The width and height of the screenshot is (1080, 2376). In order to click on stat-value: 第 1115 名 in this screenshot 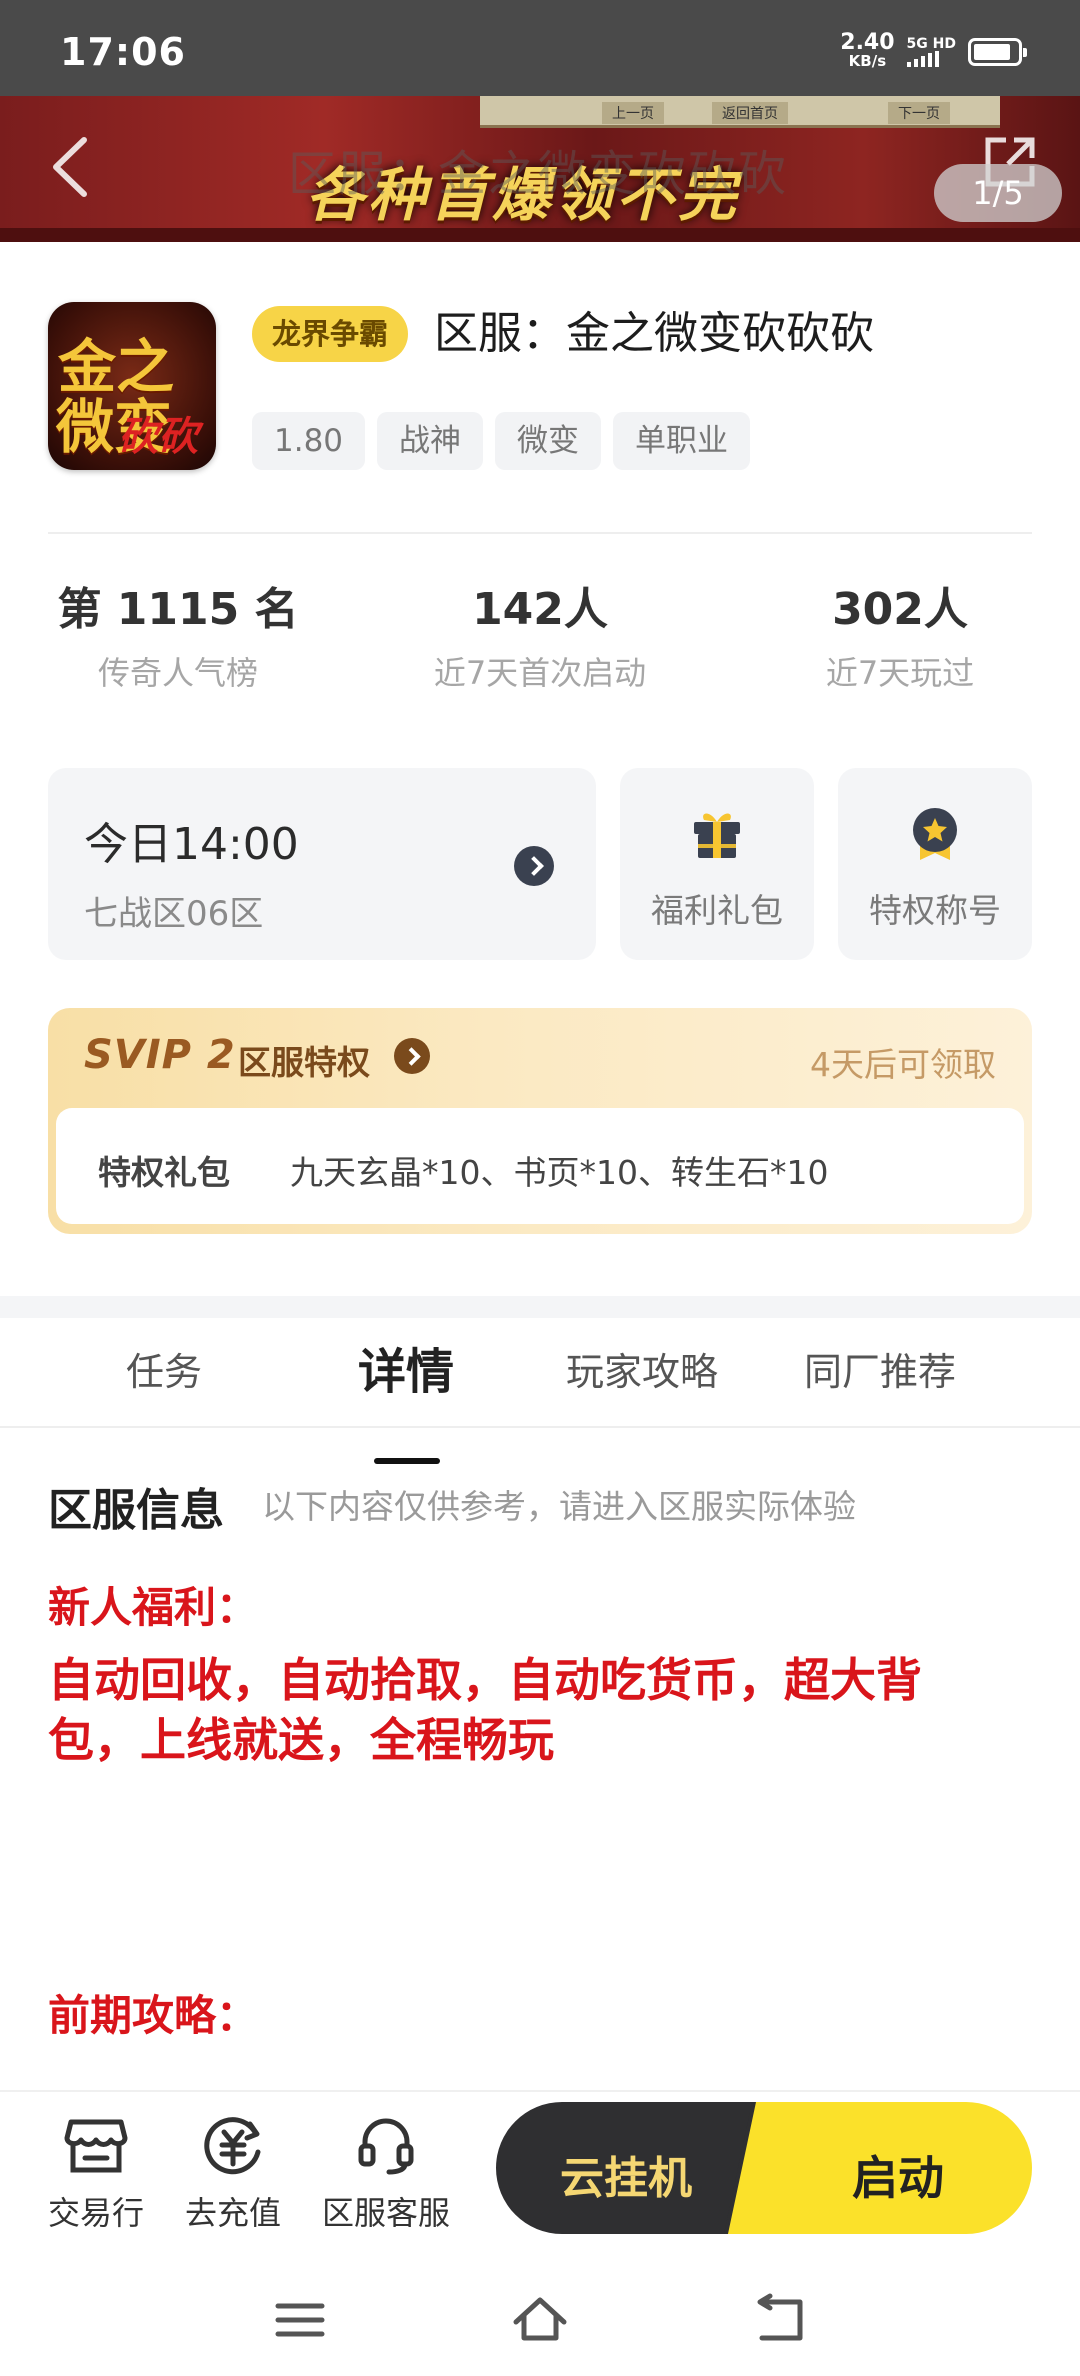, I will do `click(178, 609)`.